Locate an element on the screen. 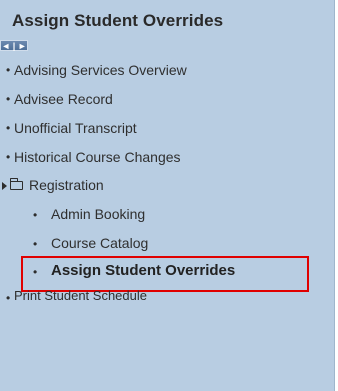 This screenshot has height=391, width=338. collapse-toggle-button: ◄ | ► is located at coordinates (14, 45).